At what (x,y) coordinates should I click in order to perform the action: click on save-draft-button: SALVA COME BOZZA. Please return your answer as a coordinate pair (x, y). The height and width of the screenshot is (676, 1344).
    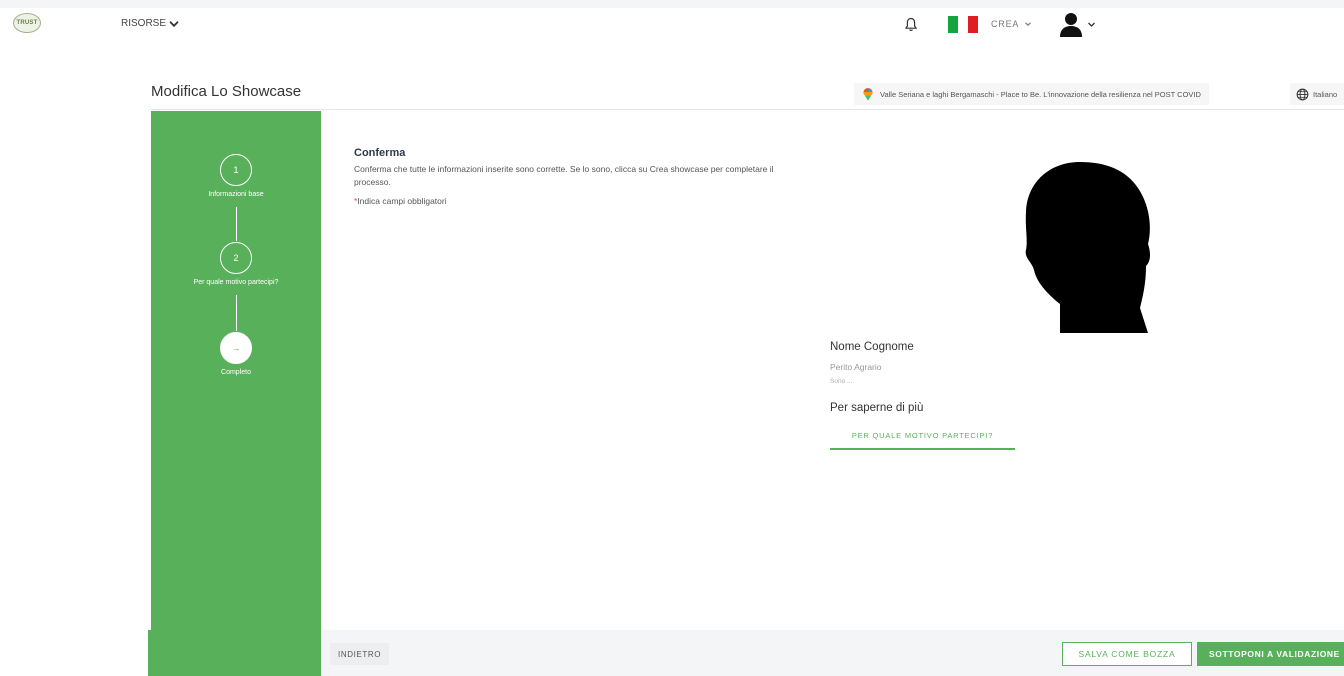
    Looking at the image, I should click on (1127, 654).